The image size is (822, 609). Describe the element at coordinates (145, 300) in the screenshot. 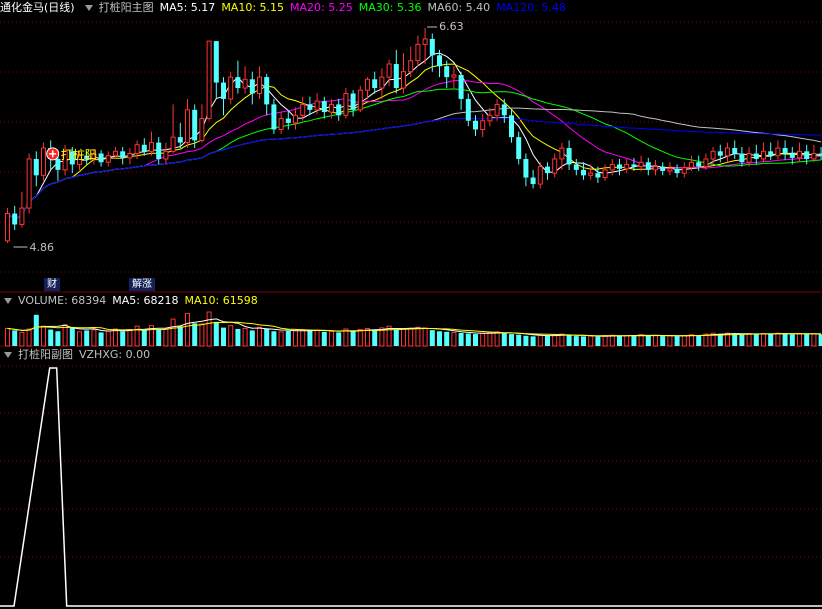

I see `volume-ma5: MA5: 68218` at that location.